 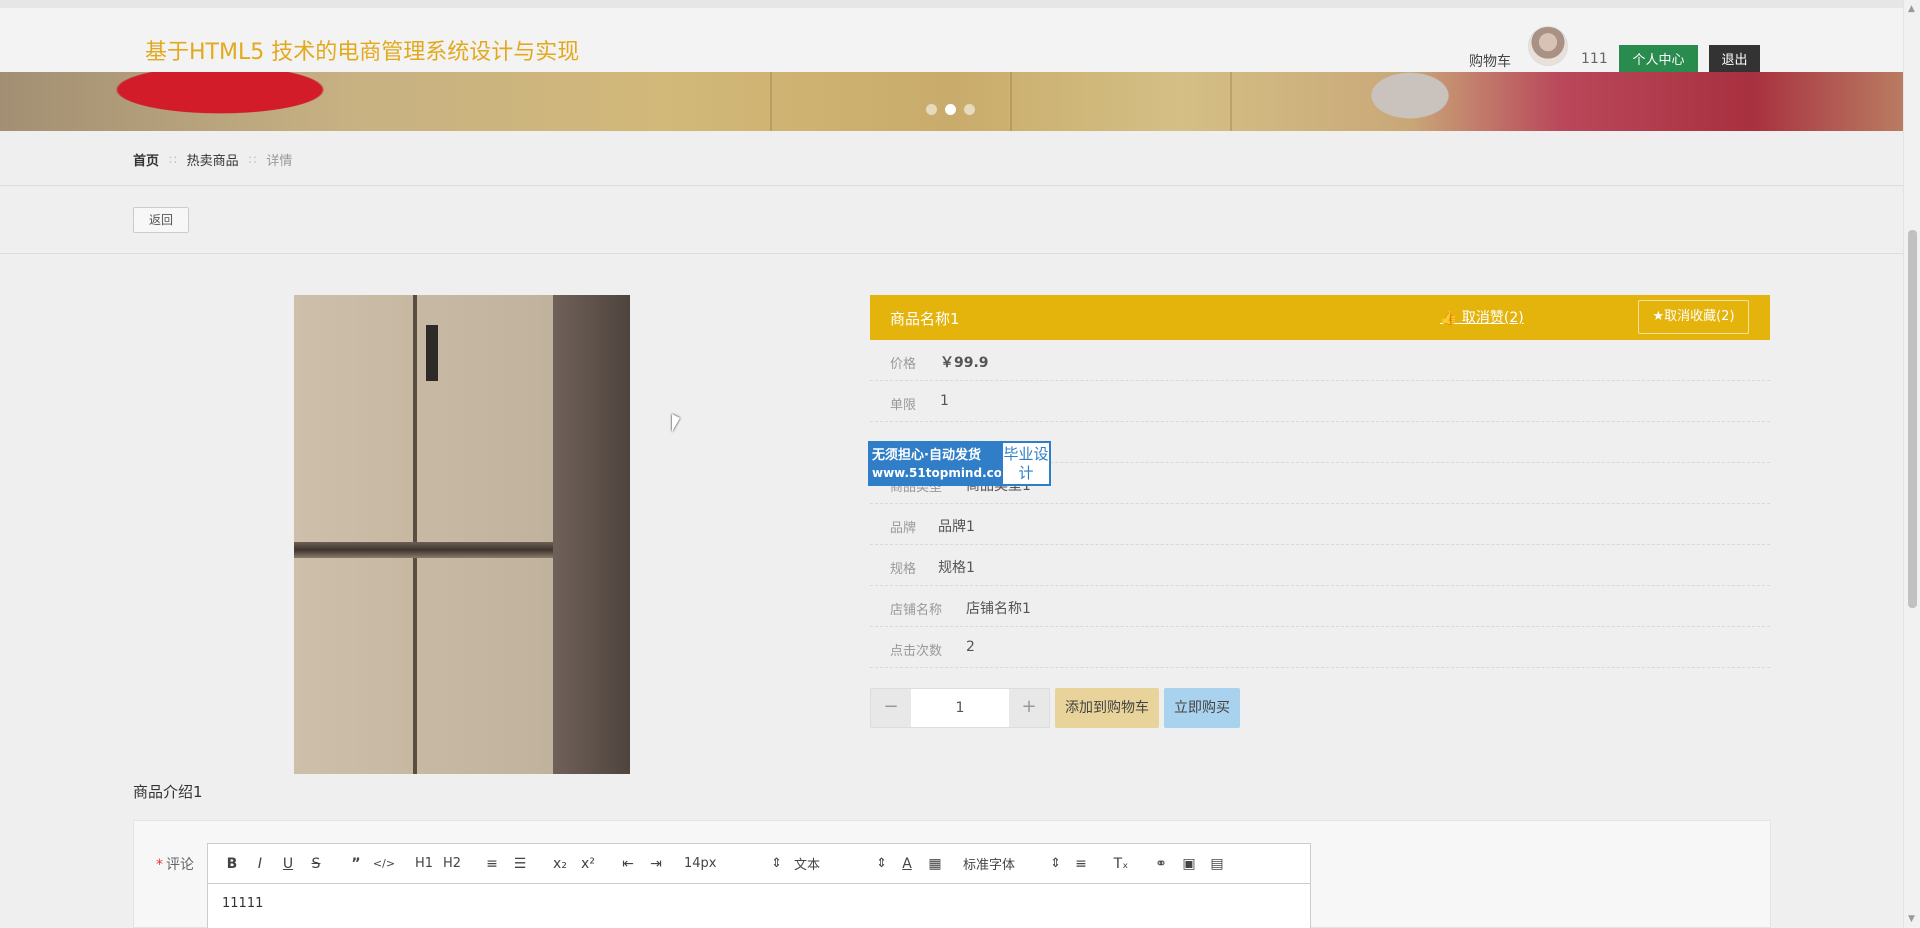 I want to click on unfavorite-label: 取消收藏(2), so click(x=1699, y=316).